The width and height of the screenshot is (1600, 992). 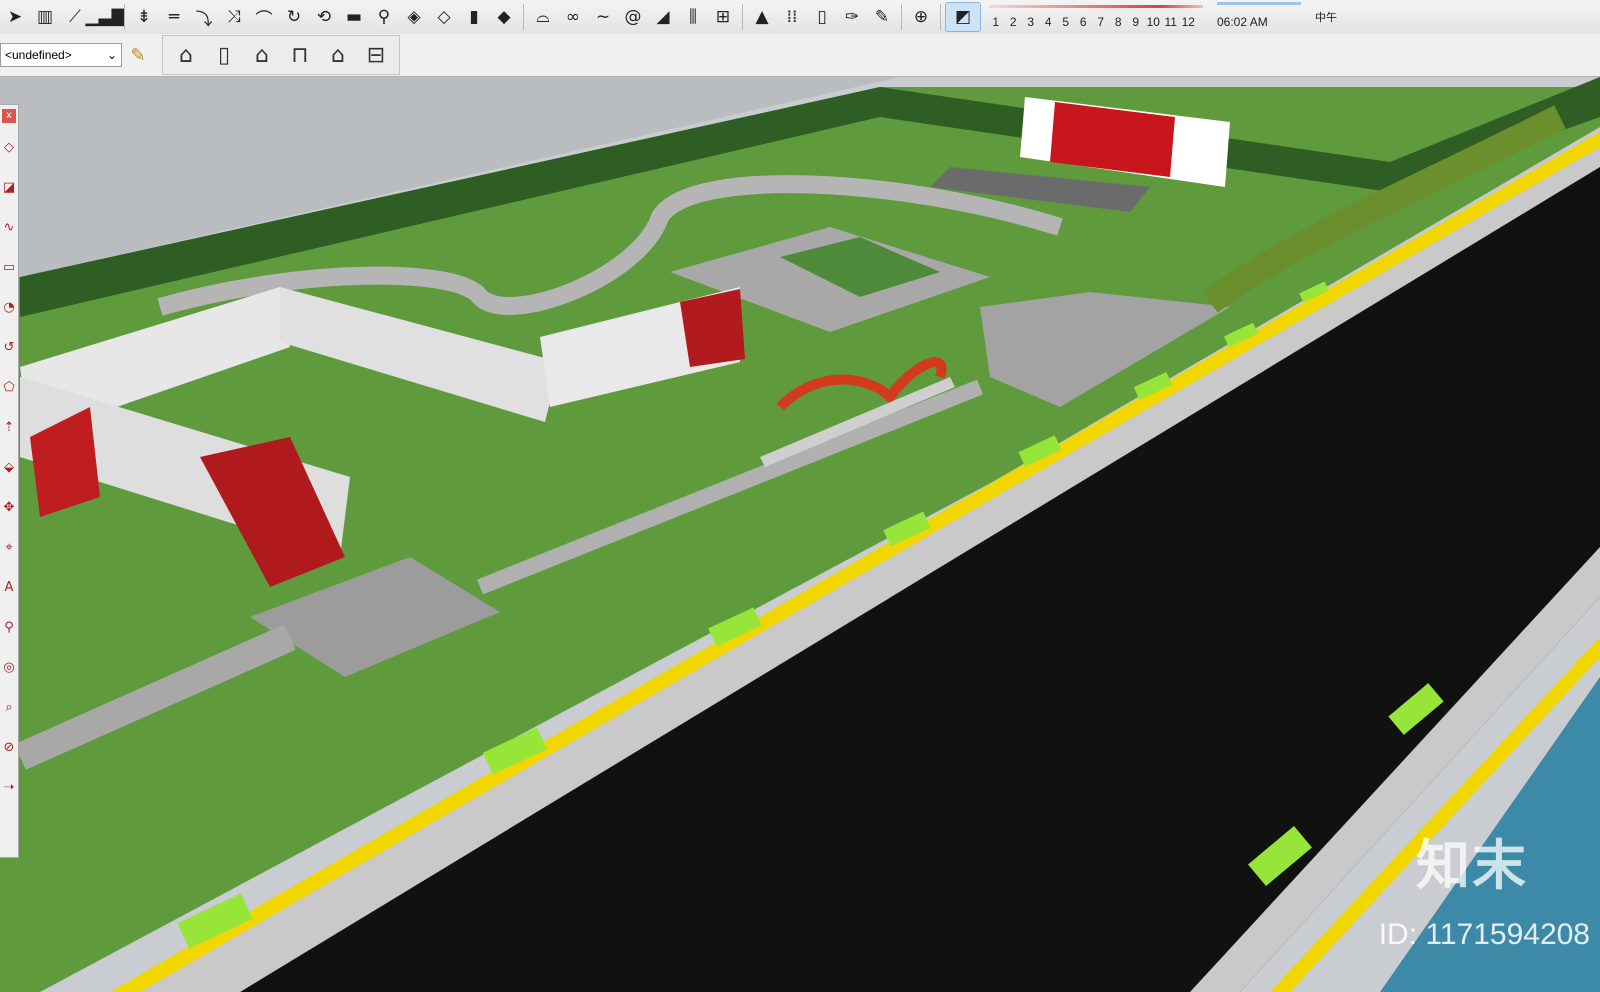 I want to click on cube-icon: ◇, so click(x=9, y=147).